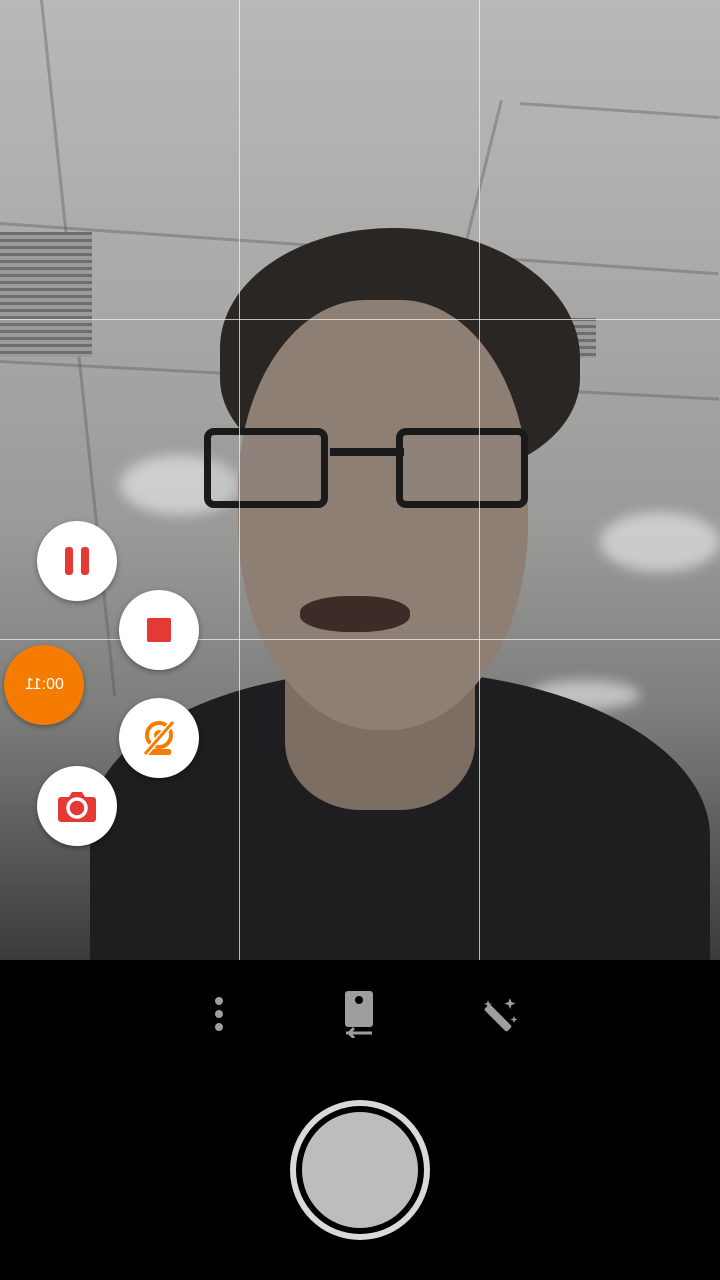  I want to click on more-vertical-icon, so click(219, 1014).